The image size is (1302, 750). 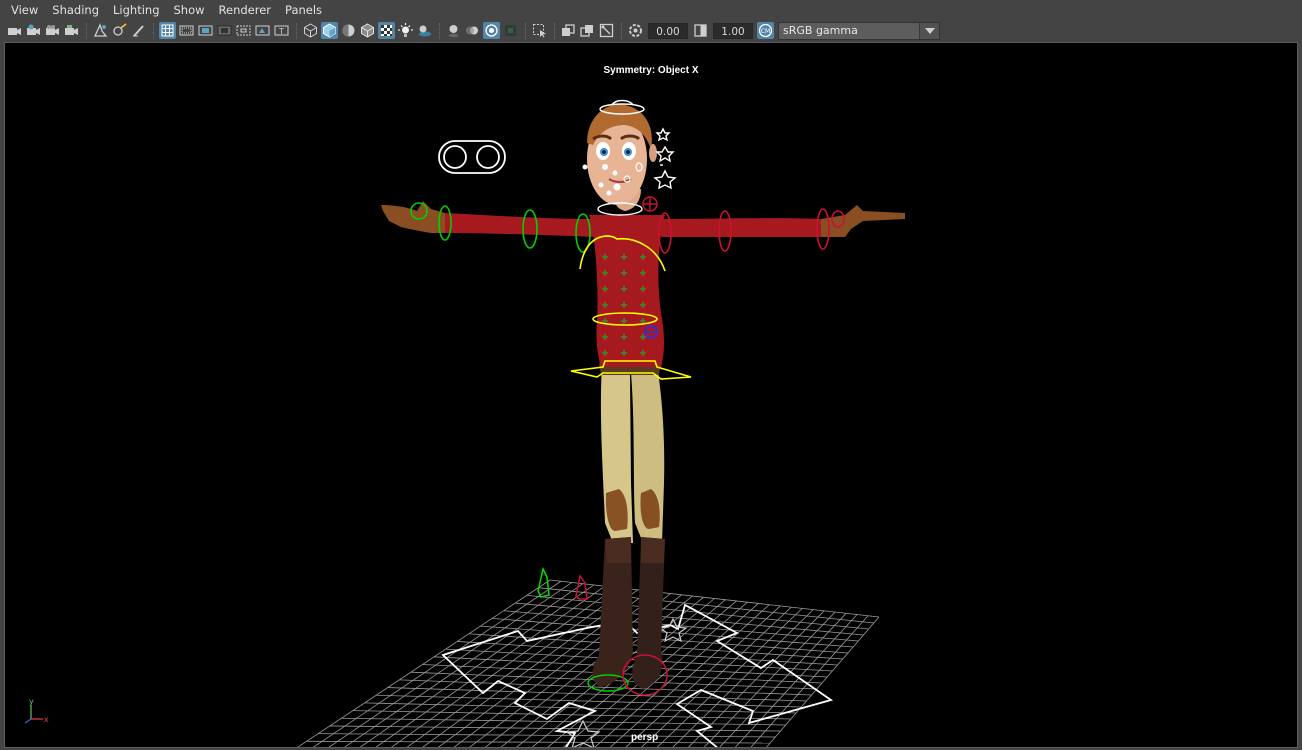 What do you see at coordinates (24, 10) in the screenshot?
I see `menu-view: View` at bounding box center [24, 10].